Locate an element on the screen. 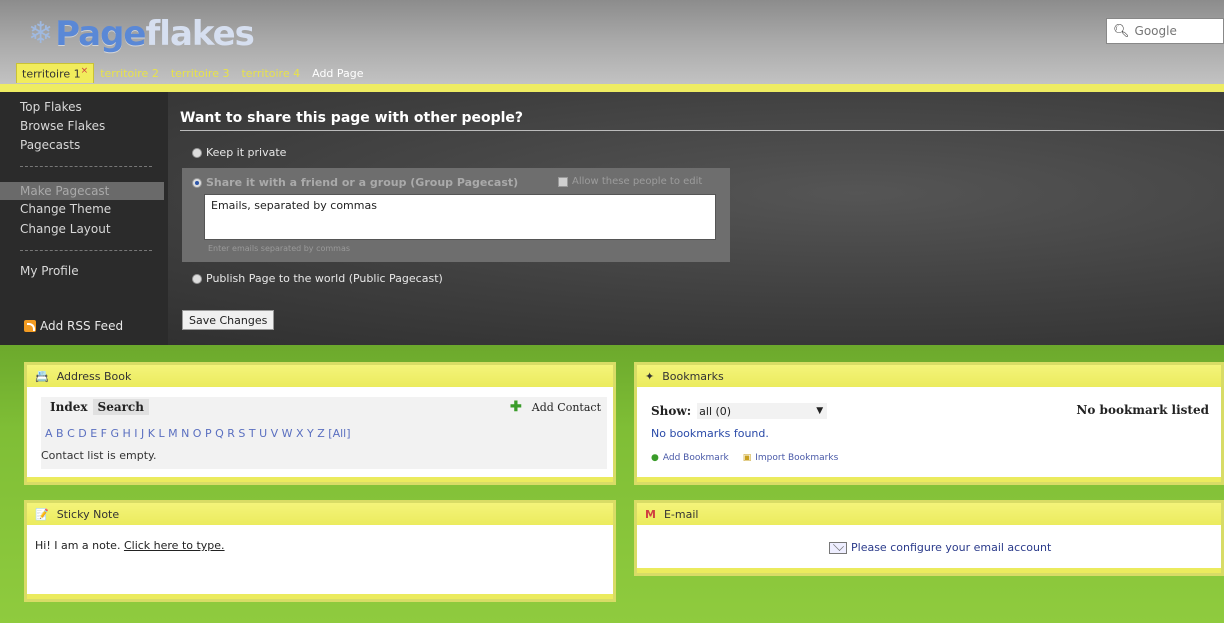  show-select: all (0) ▼ is located at coordinates (762, 411).